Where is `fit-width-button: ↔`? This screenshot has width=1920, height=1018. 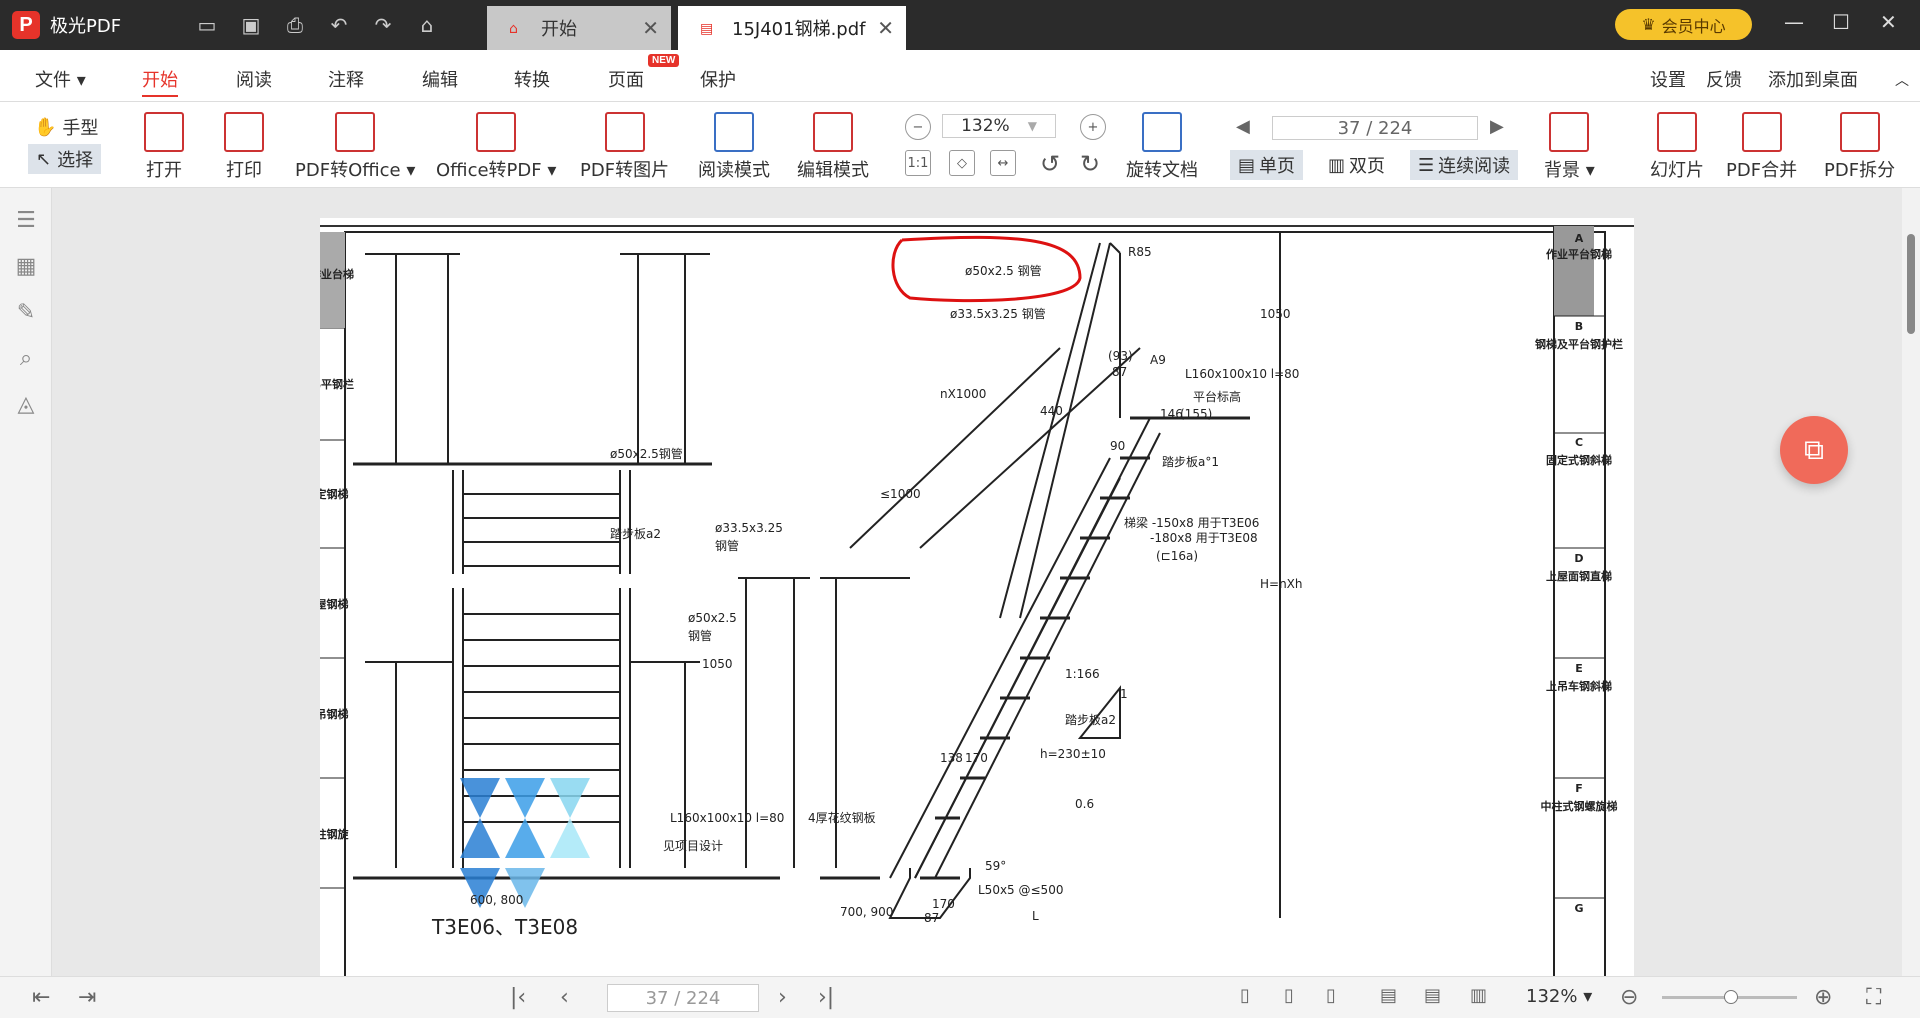 fit-width-button: ↔ is located at coordinates (1003, 163).